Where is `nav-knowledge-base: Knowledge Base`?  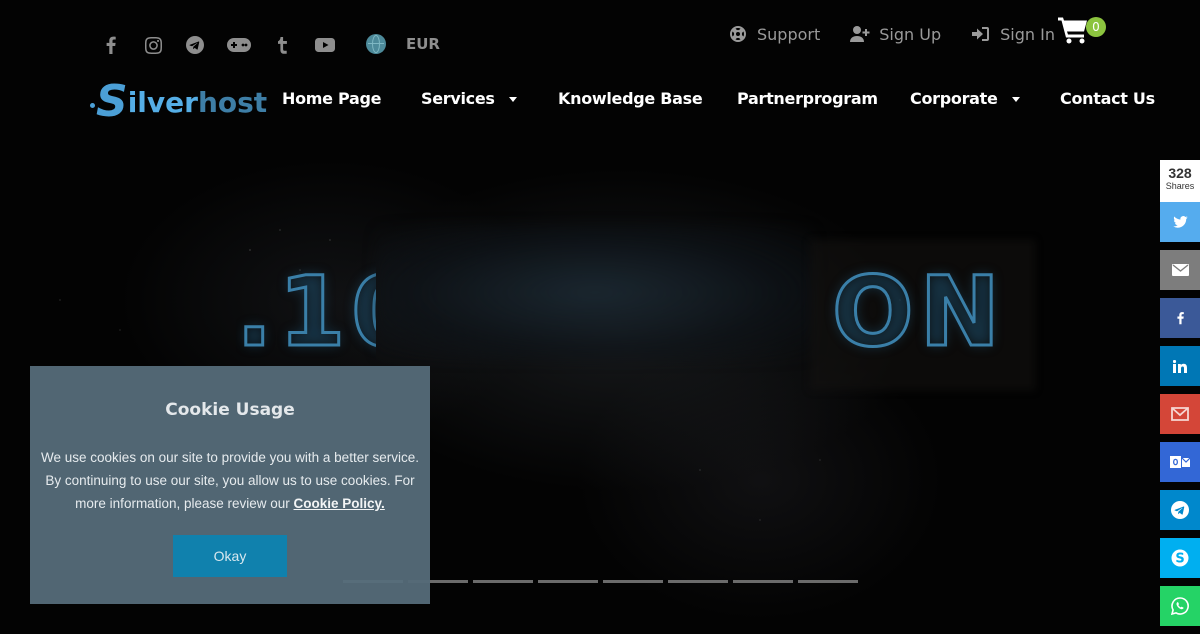 nav-knowledge-base: Knowledge Base is located at coordinates (630, 98).